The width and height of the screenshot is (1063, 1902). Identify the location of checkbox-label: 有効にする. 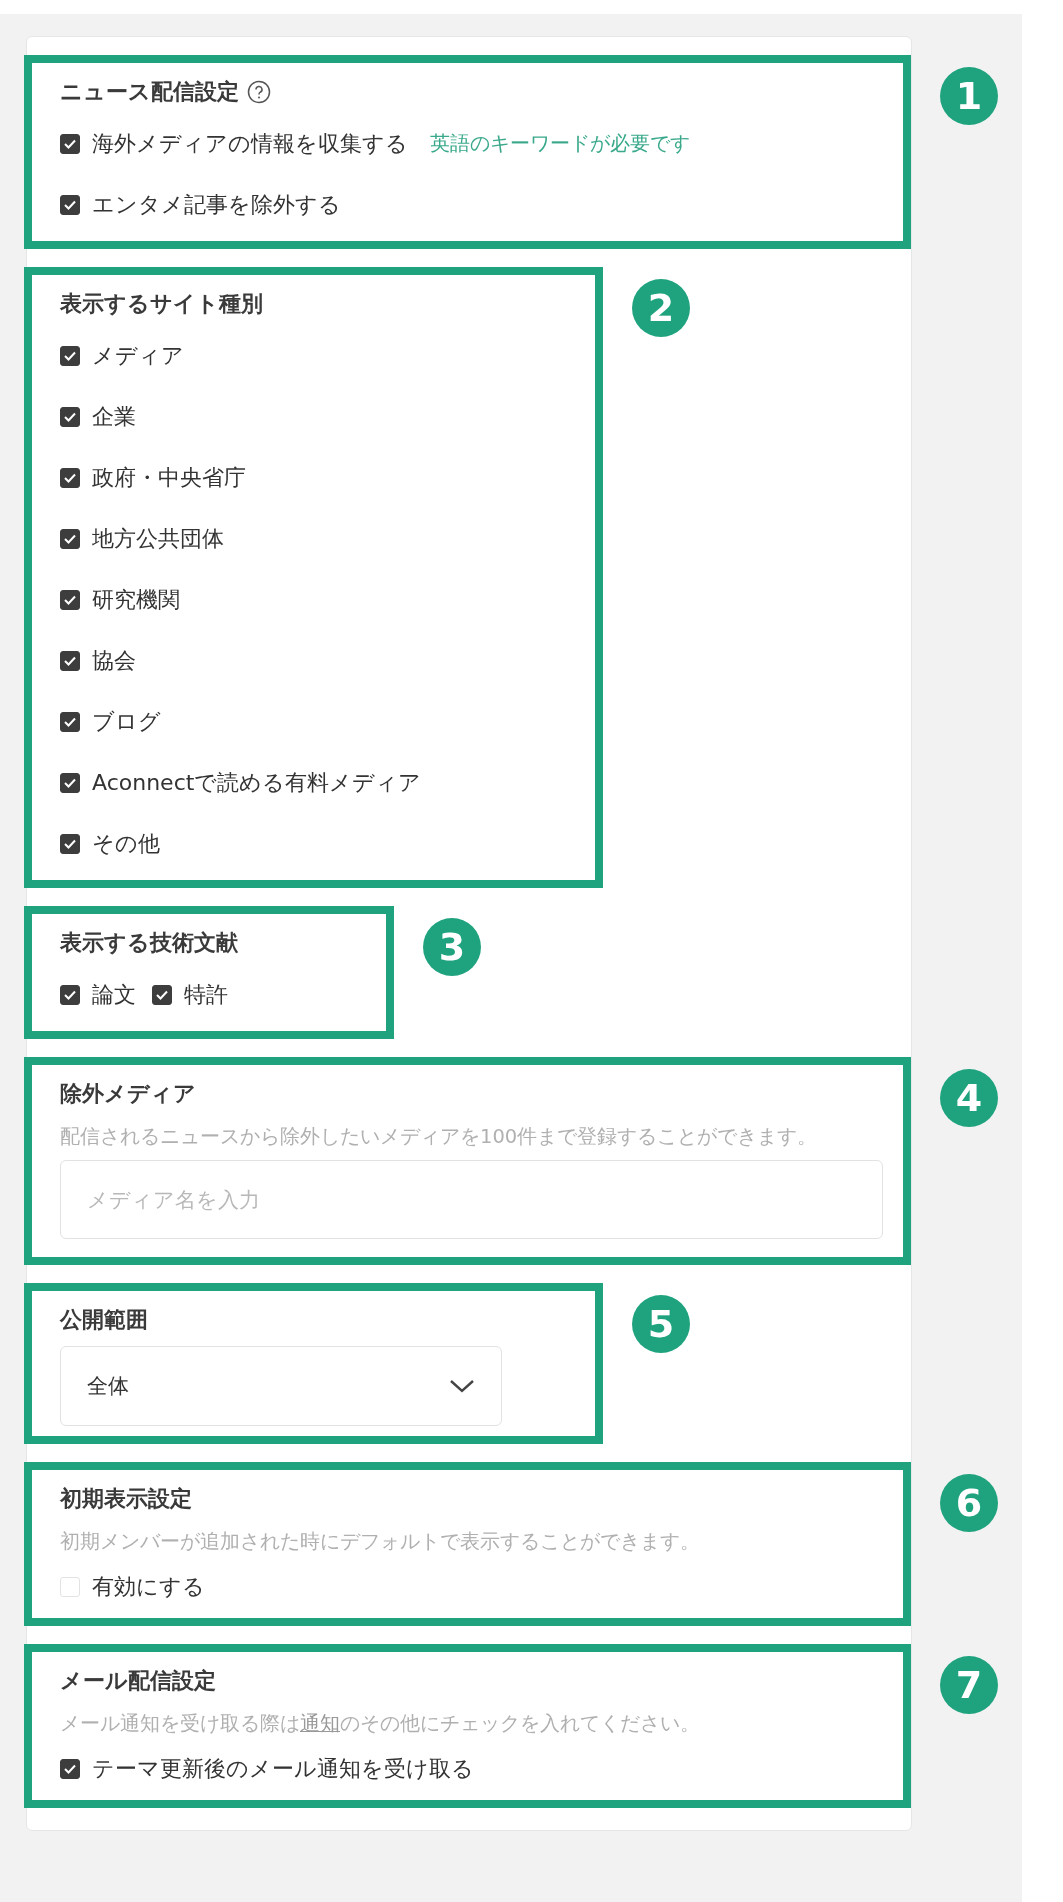
(148, 1587).